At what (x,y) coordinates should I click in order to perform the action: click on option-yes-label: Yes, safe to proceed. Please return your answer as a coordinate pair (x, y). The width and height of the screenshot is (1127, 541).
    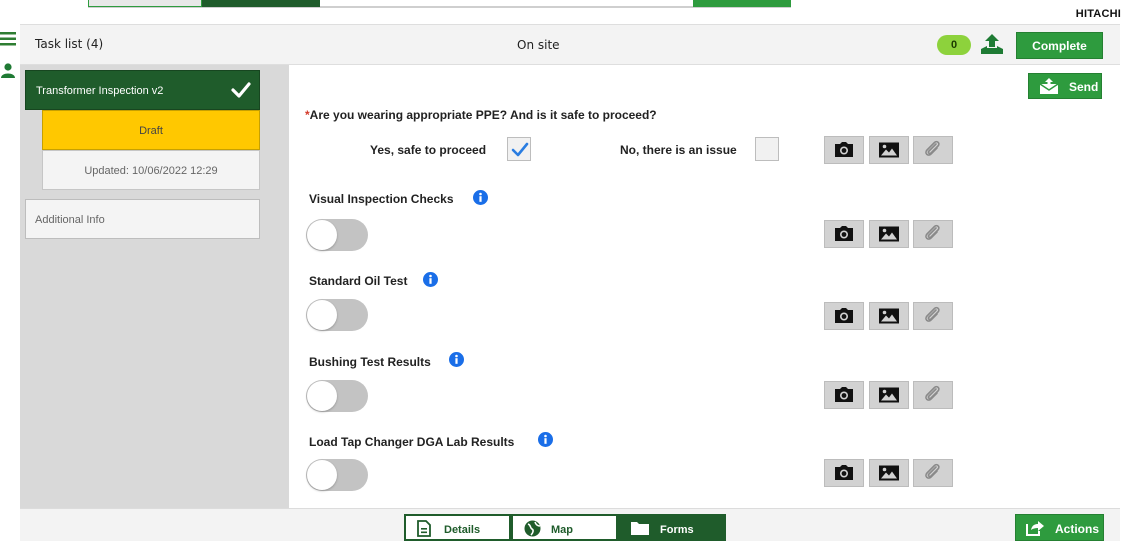
    Looking at the image, I should click on (428, 150).